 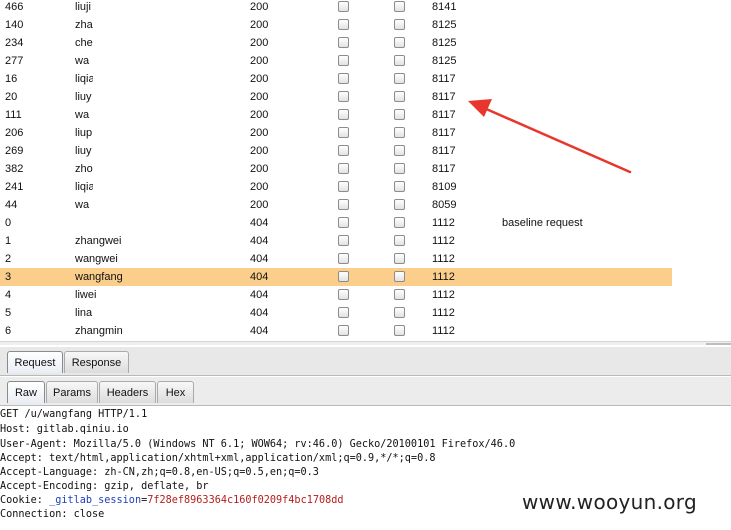 I want to click on tab-hex: Hex, so click(x=175, y=392).